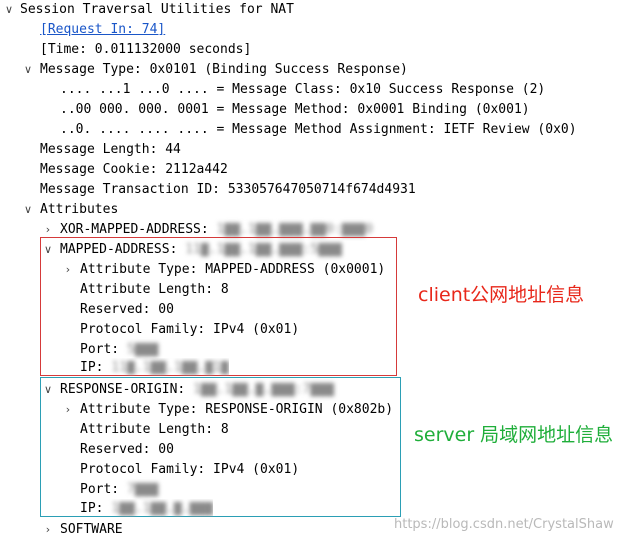 The width and height of the screenshot is (635, 544). What do you see at coordinates (514, 435) in the screenshot?
I see `server-annotation: server 局域网地址信息` at bounding box center [514, 435].